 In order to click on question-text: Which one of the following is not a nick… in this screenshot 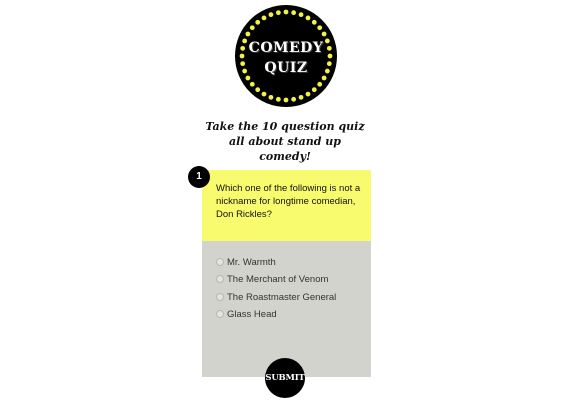, I will do `click(288, 201)`.